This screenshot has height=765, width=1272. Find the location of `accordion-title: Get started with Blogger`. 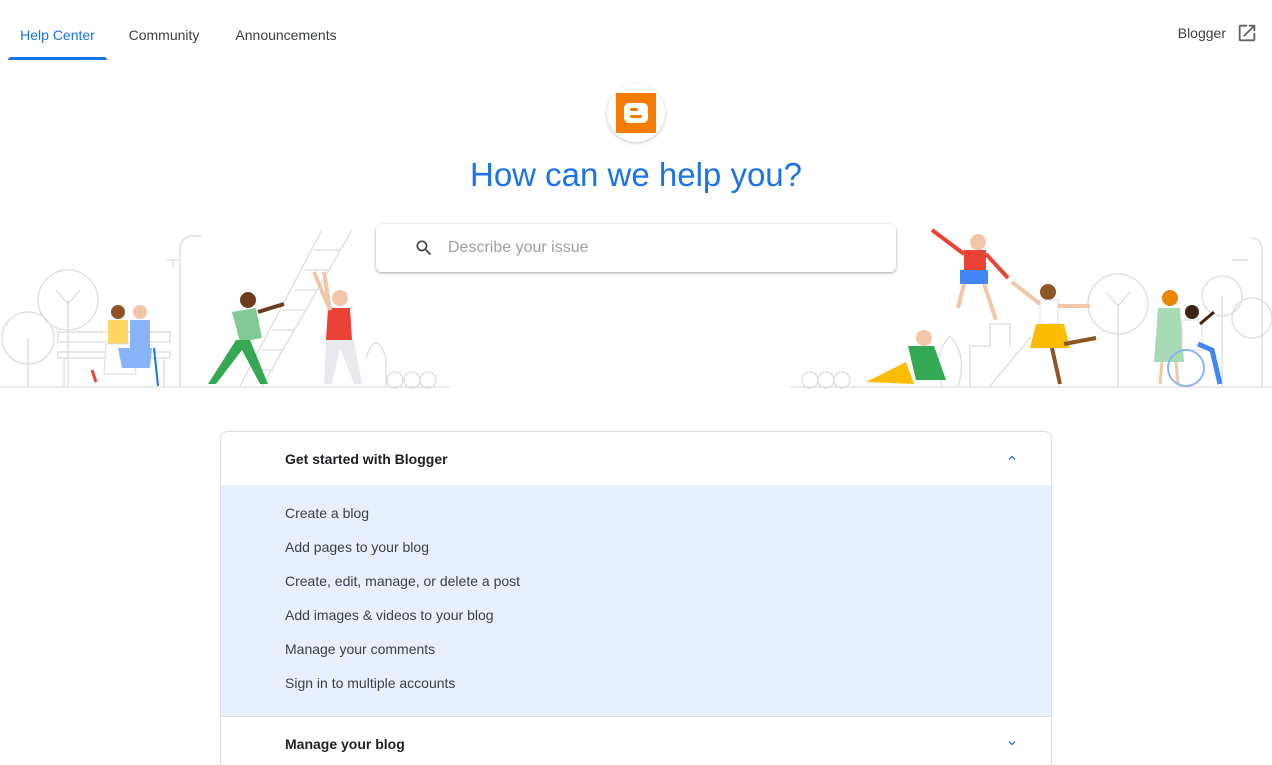

accordion-title: Get started with Blogger is located at coordinates (366, 458).